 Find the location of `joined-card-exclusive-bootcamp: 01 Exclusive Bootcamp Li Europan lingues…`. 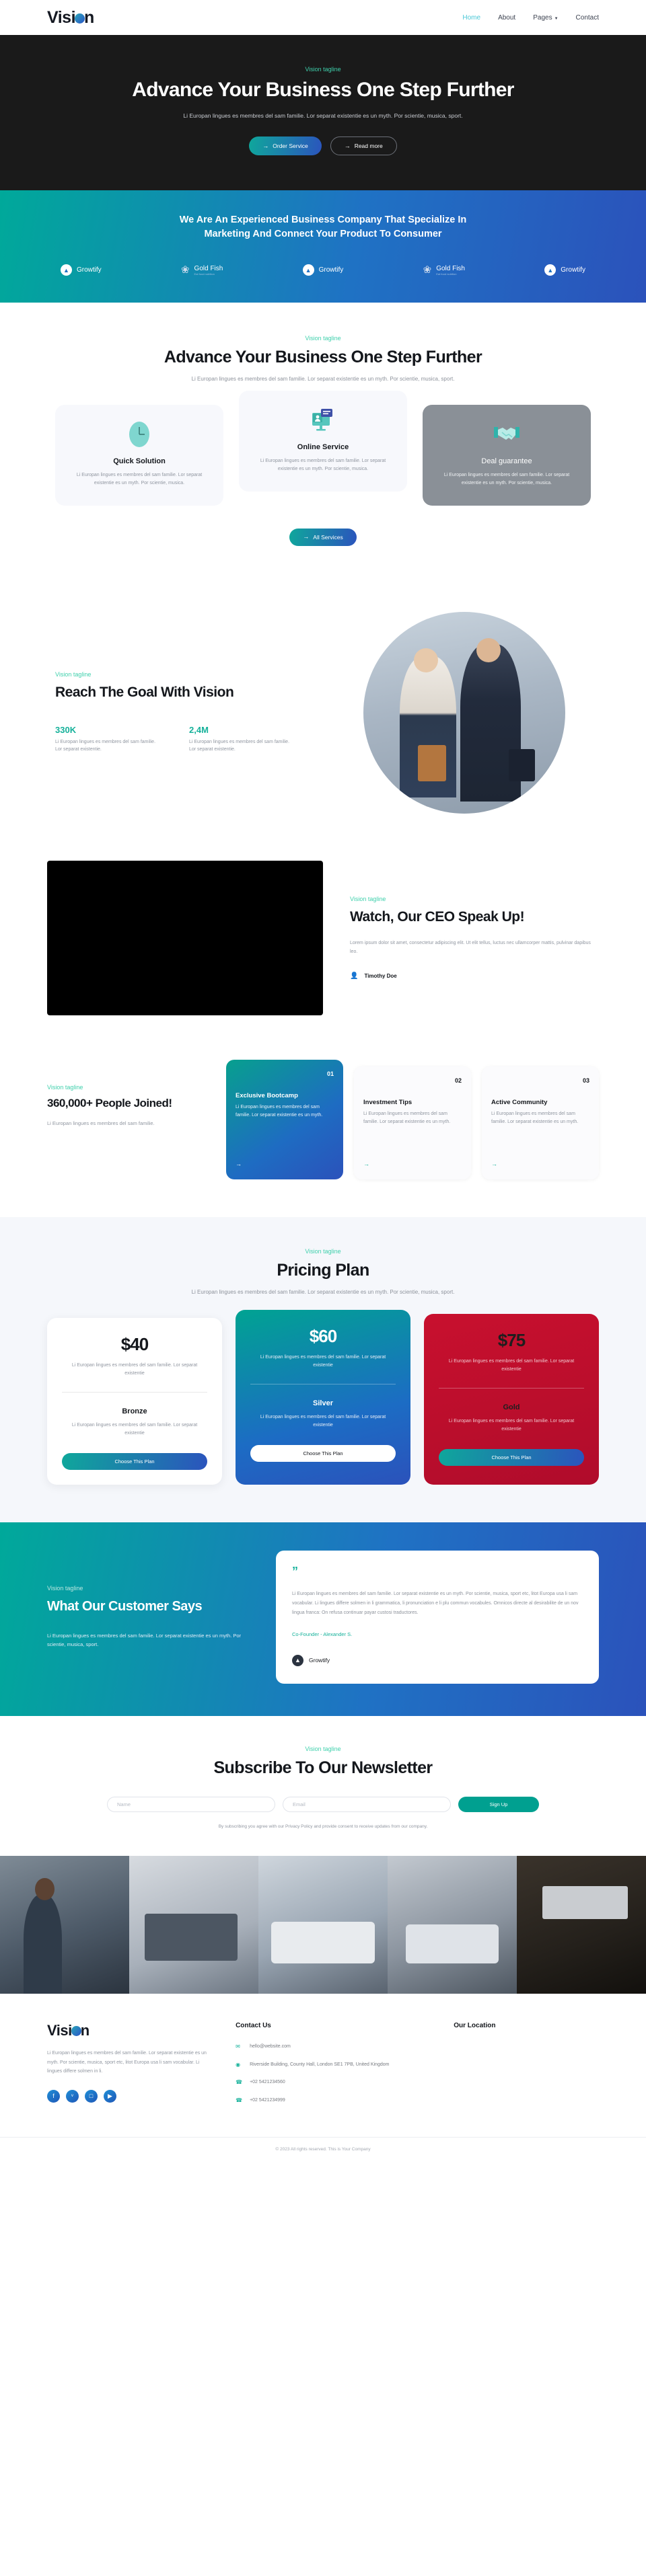

joined-card-exclusive-bootcamp: 01 Exclusive Bootcamp Li Europan lingues… is located at coordinates (285, 1119).